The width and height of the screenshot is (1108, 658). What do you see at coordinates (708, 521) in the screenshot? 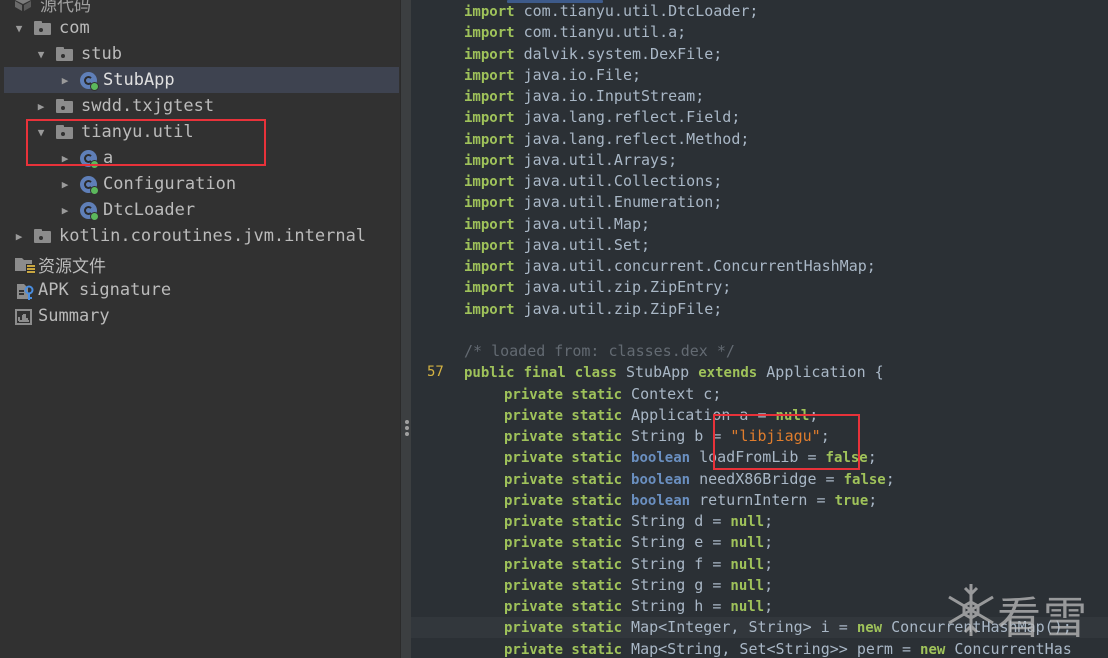
I see `field-name: d =` at bounding box center [708, 521].